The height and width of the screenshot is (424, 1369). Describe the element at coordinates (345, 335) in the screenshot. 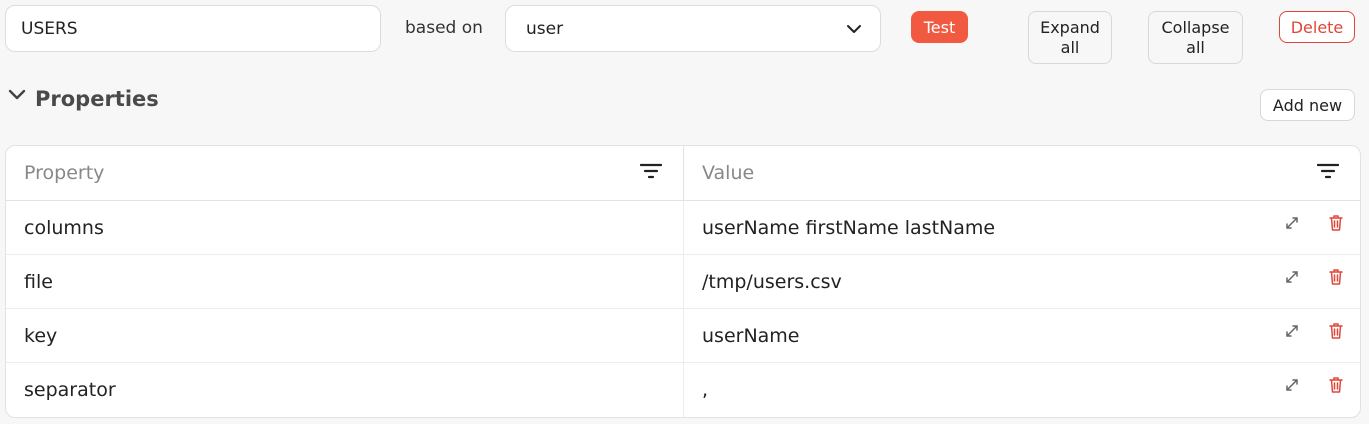

I see `property-cell: key` at that location.